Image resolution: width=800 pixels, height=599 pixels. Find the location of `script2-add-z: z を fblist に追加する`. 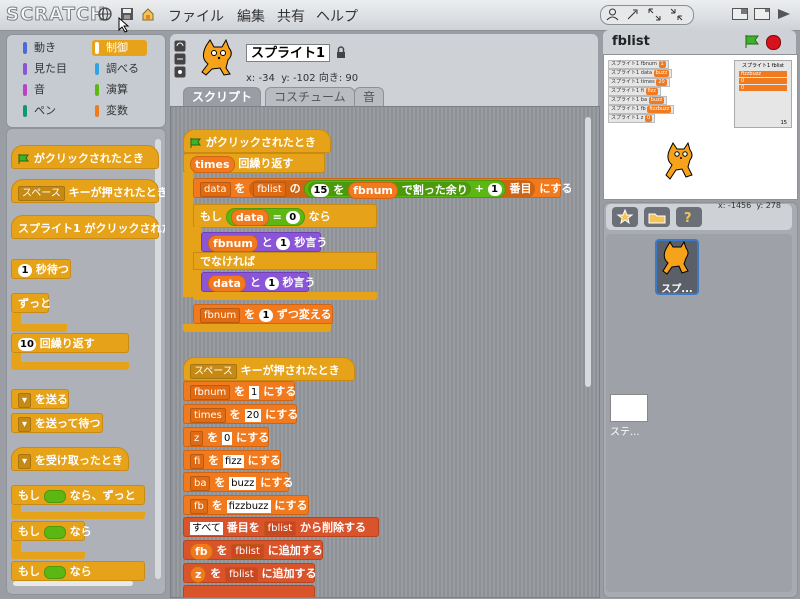

script2-add-z: z を fblist に追加する is located at coordinates (250, 573).